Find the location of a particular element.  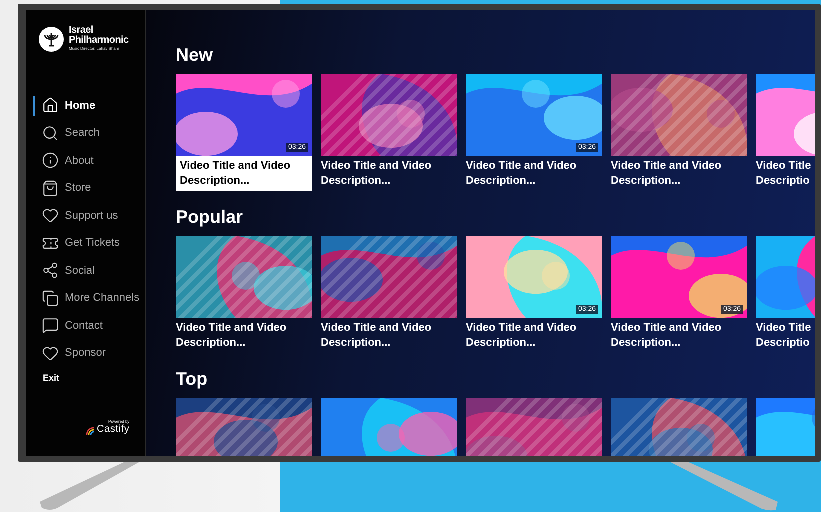

castify-logo-icon is located at coordinates (90, 431).